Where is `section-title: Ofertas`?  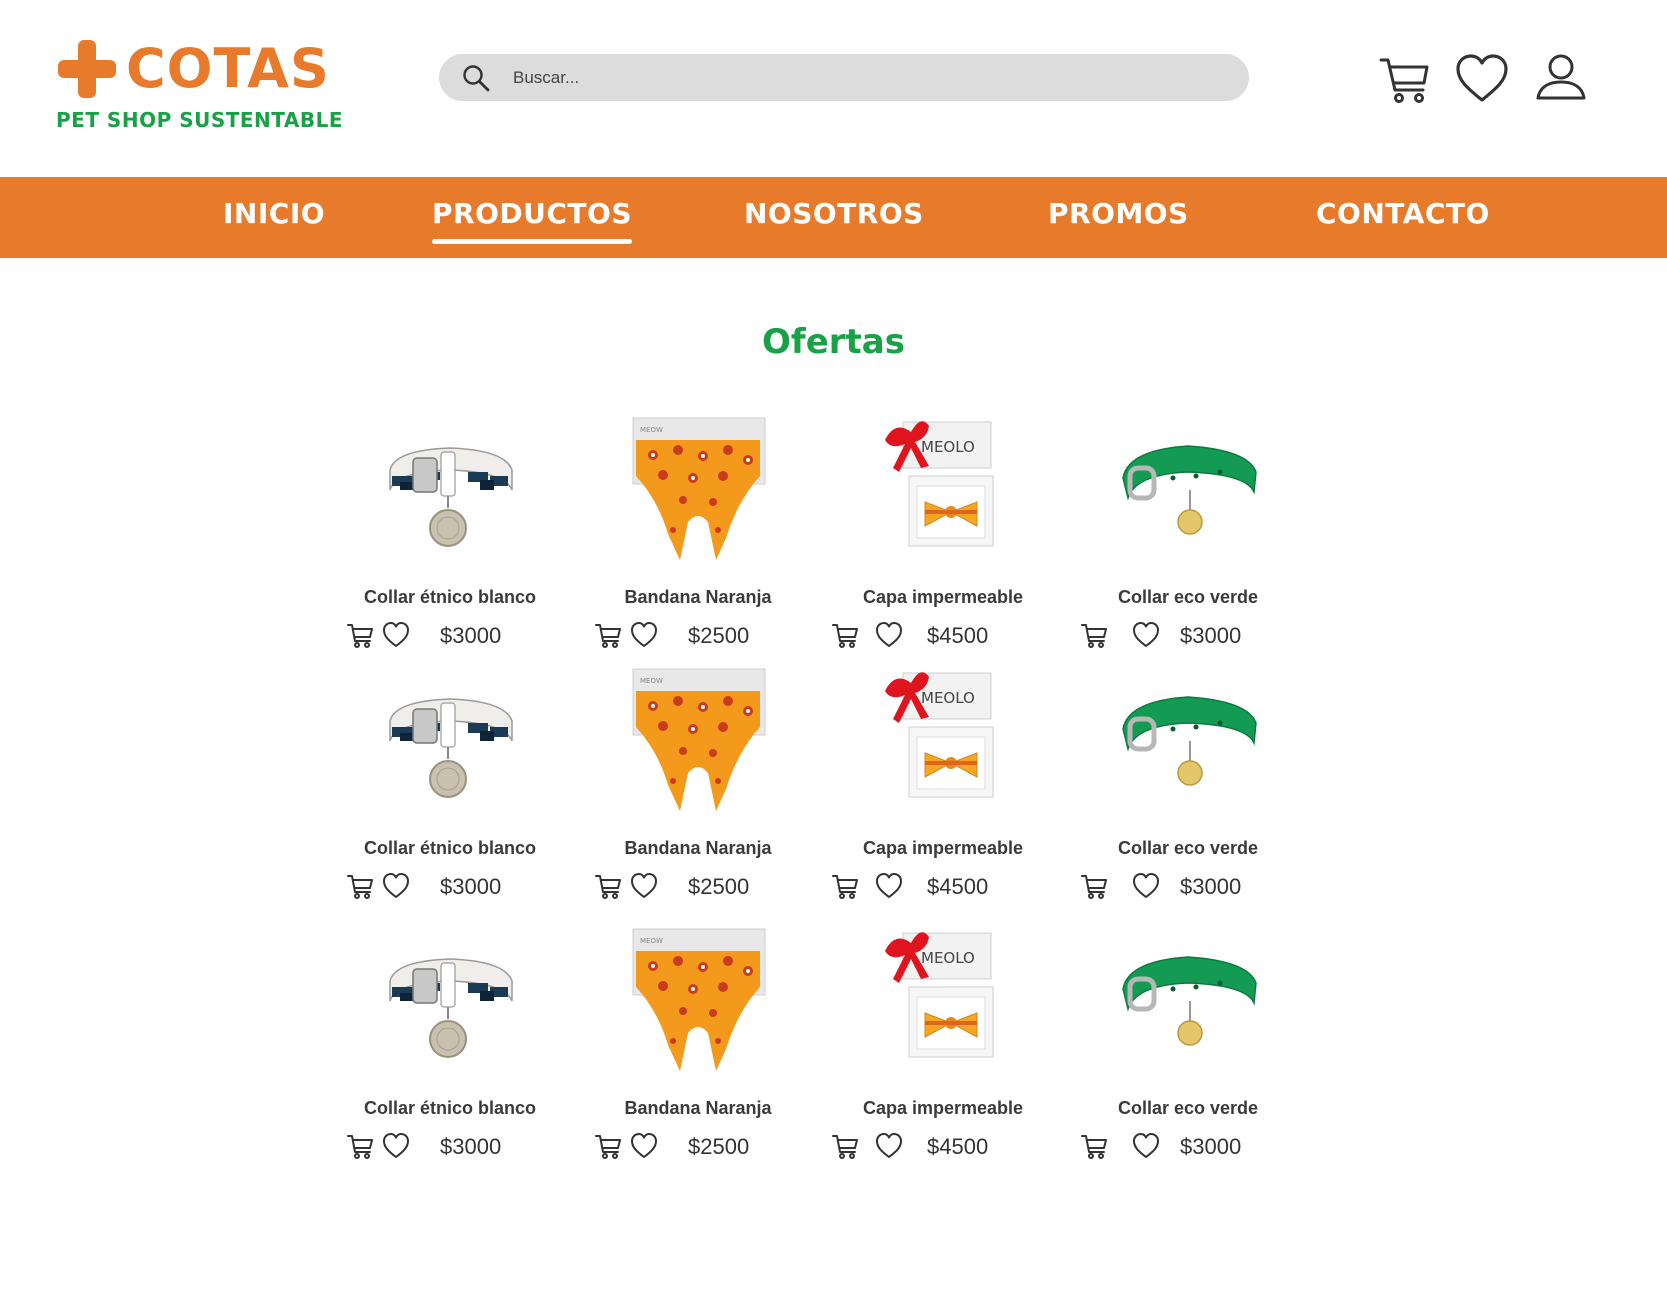 section-title: Ofertas is located at coordinates (833, 342).